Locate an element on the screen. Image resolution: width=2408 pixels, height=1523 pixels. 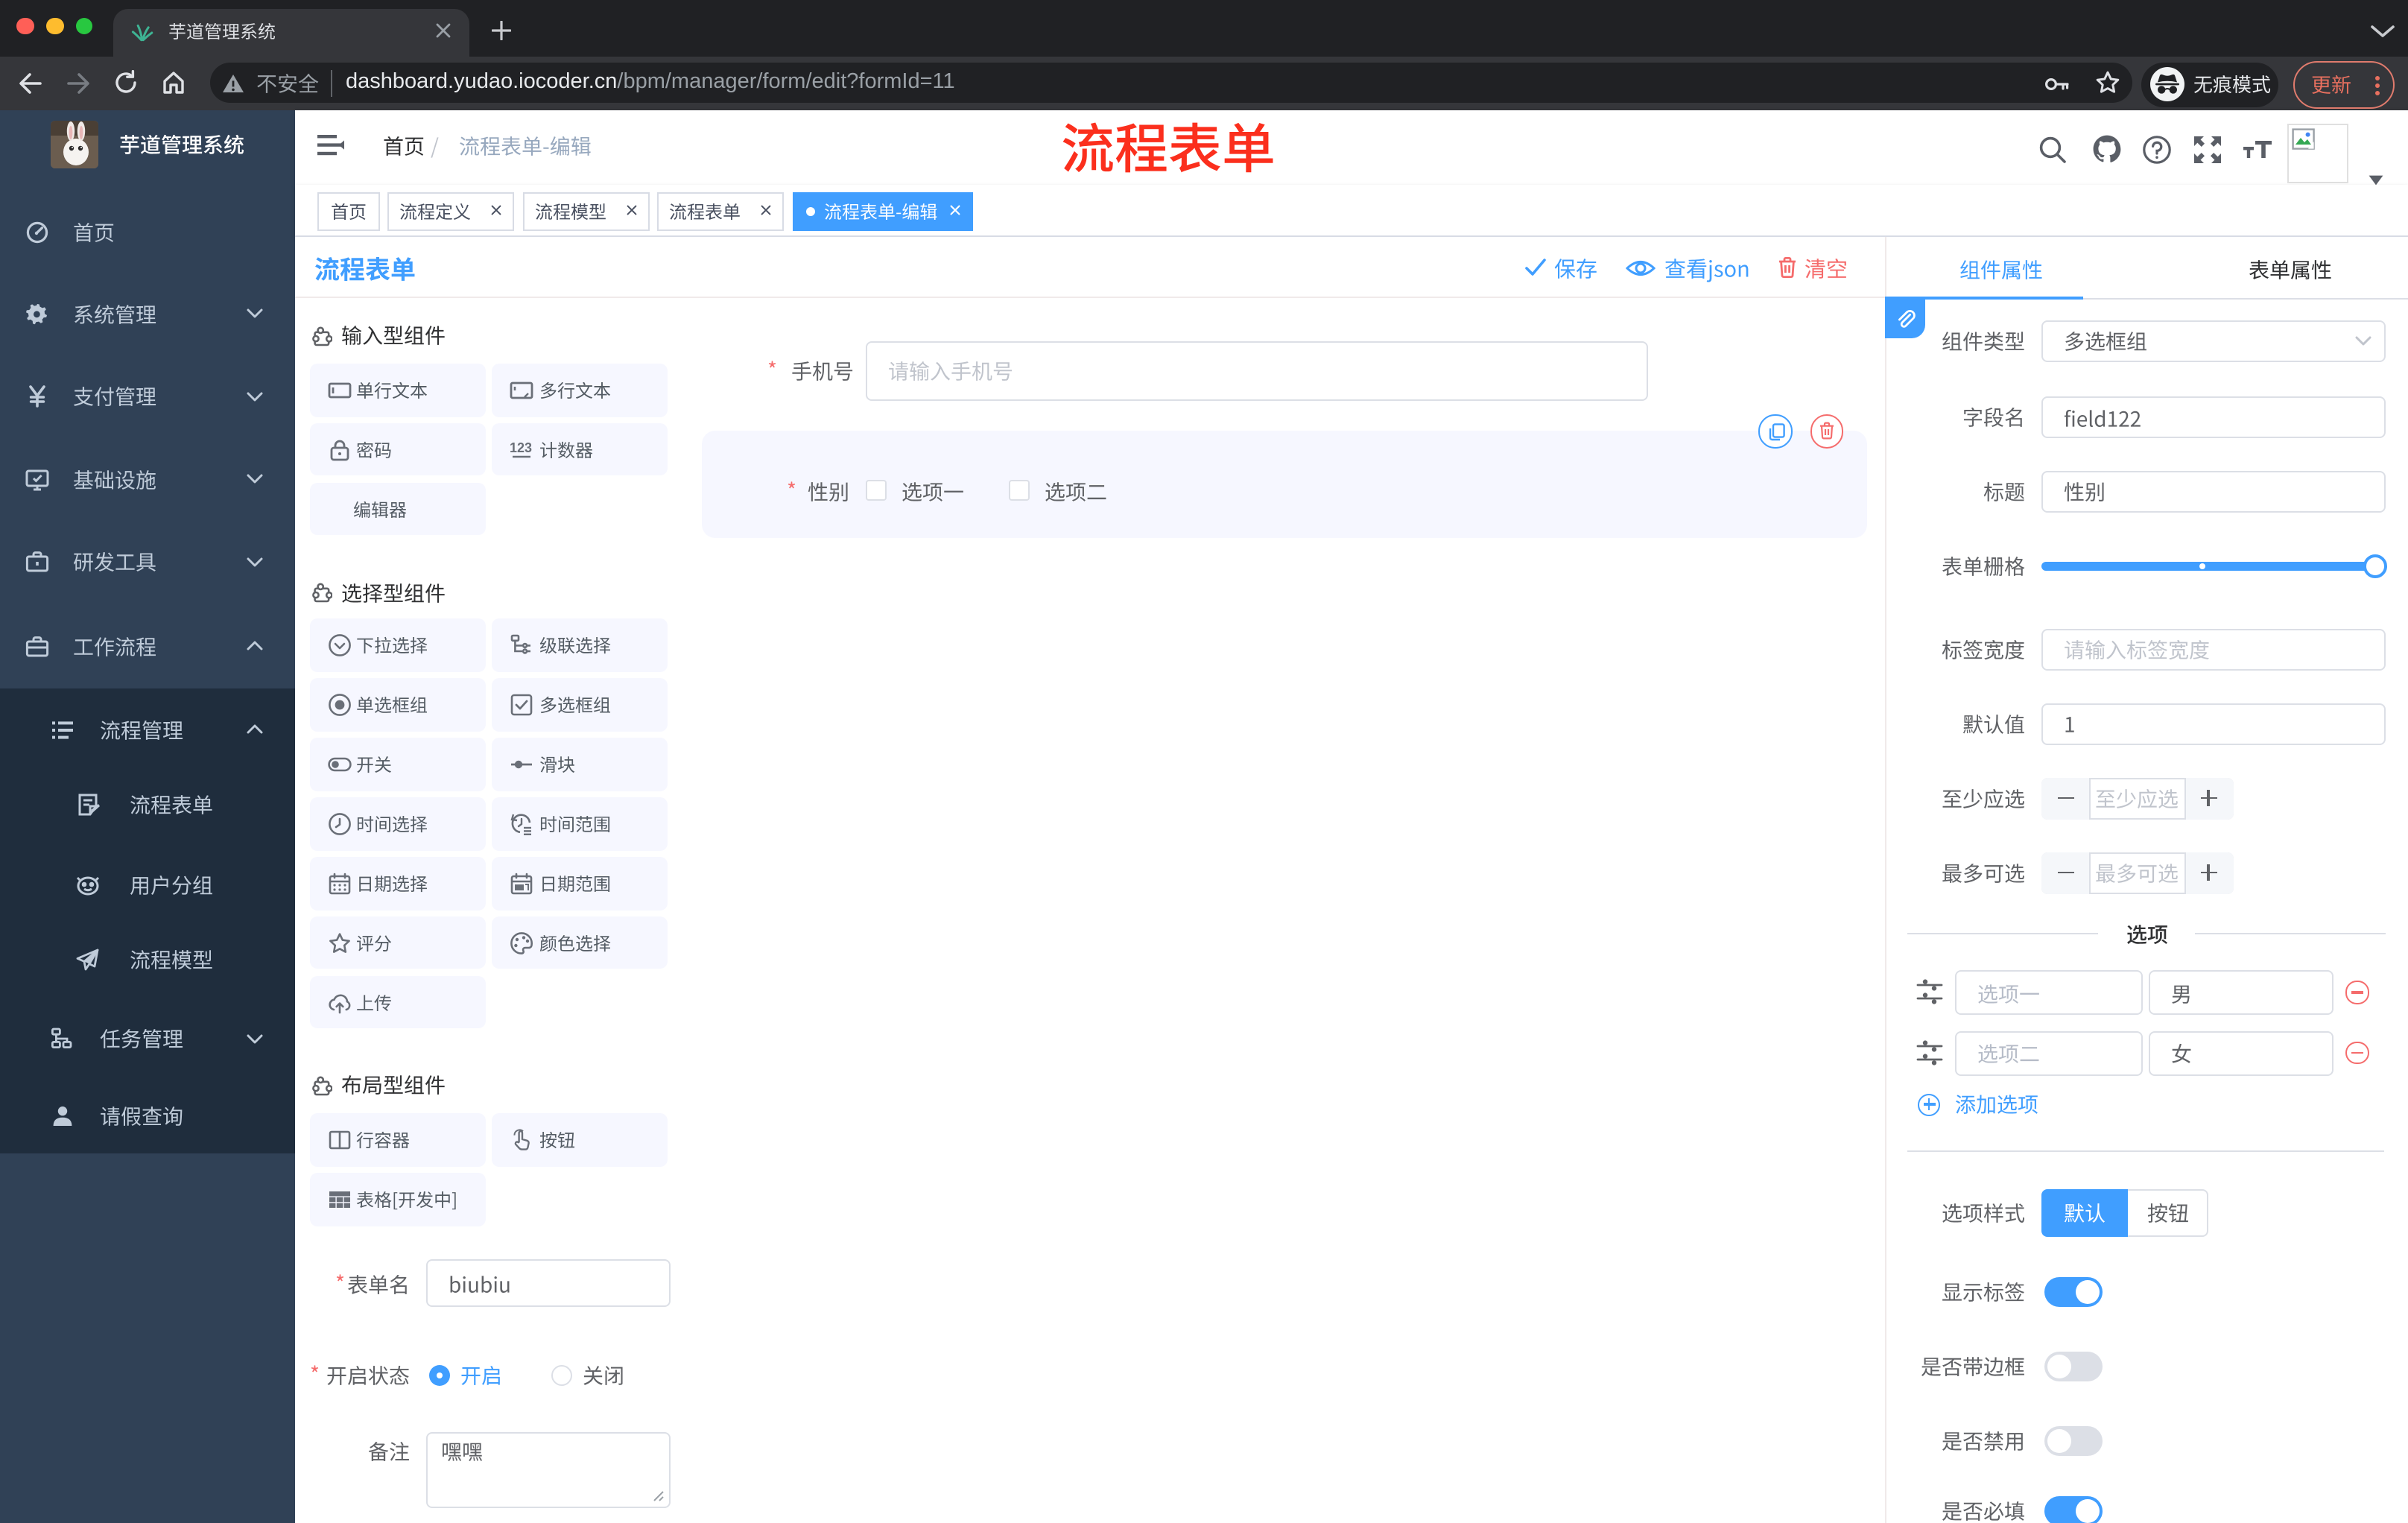
svg-text: 123 is located at coordinates (521, 447).